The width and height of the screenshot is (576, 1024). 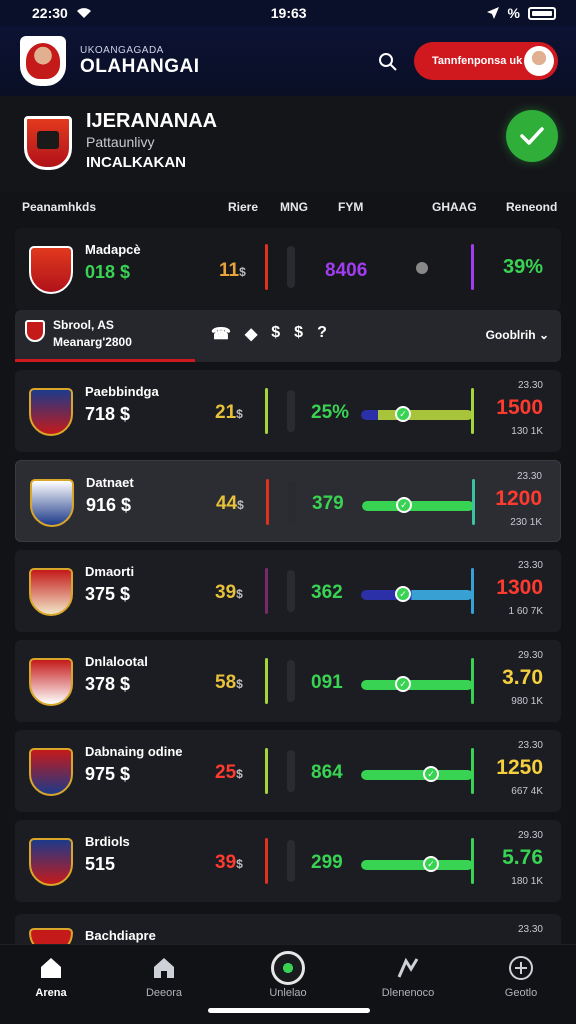 I want to click on col-header-fym: FYM, so click(x=350, y=207).